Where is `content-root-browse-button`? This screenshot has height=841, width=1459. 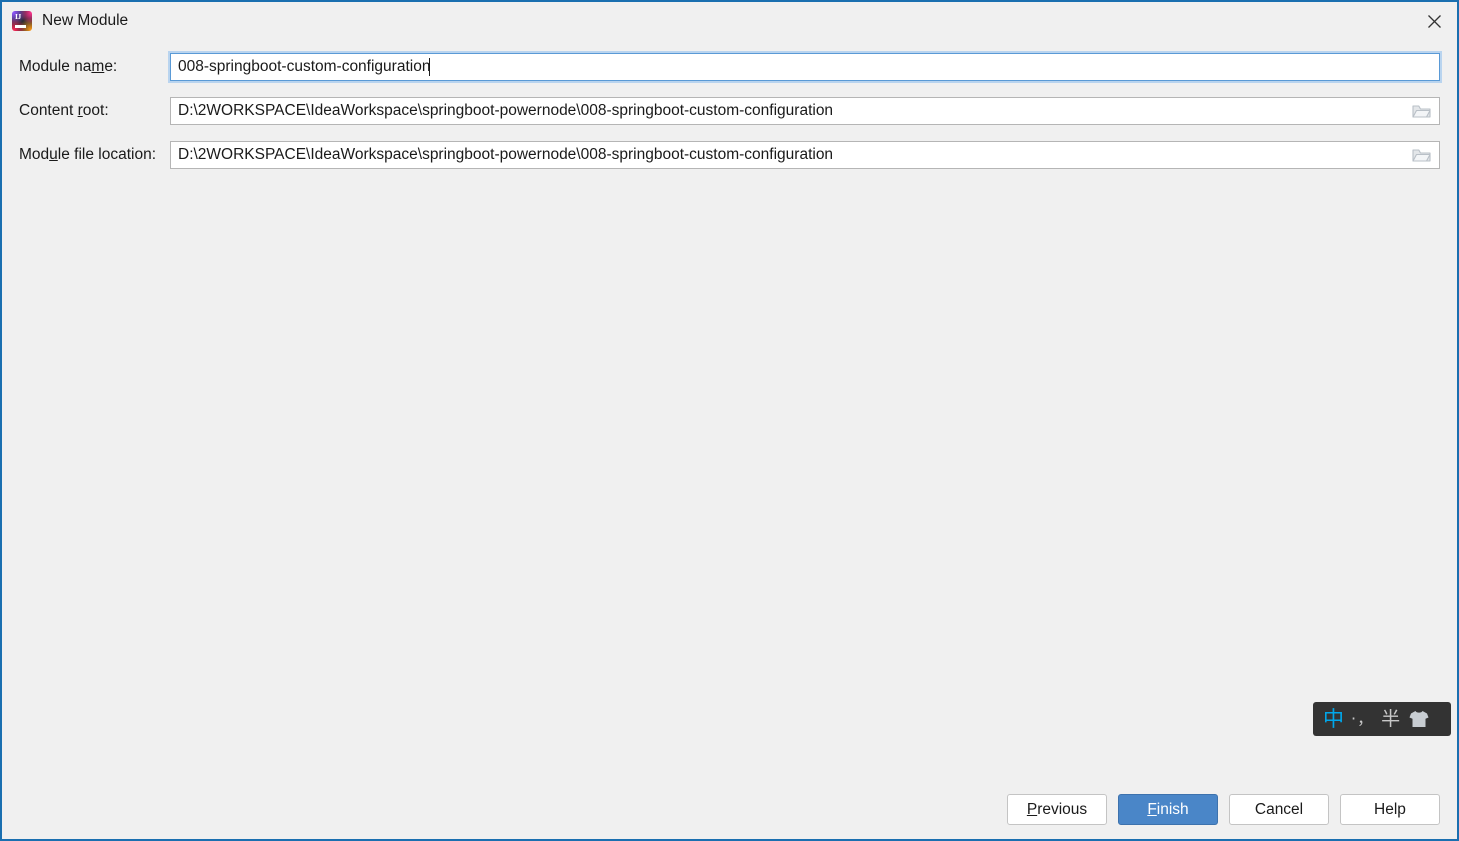
content-root-browse-button is located at coordinates (1421, 111).